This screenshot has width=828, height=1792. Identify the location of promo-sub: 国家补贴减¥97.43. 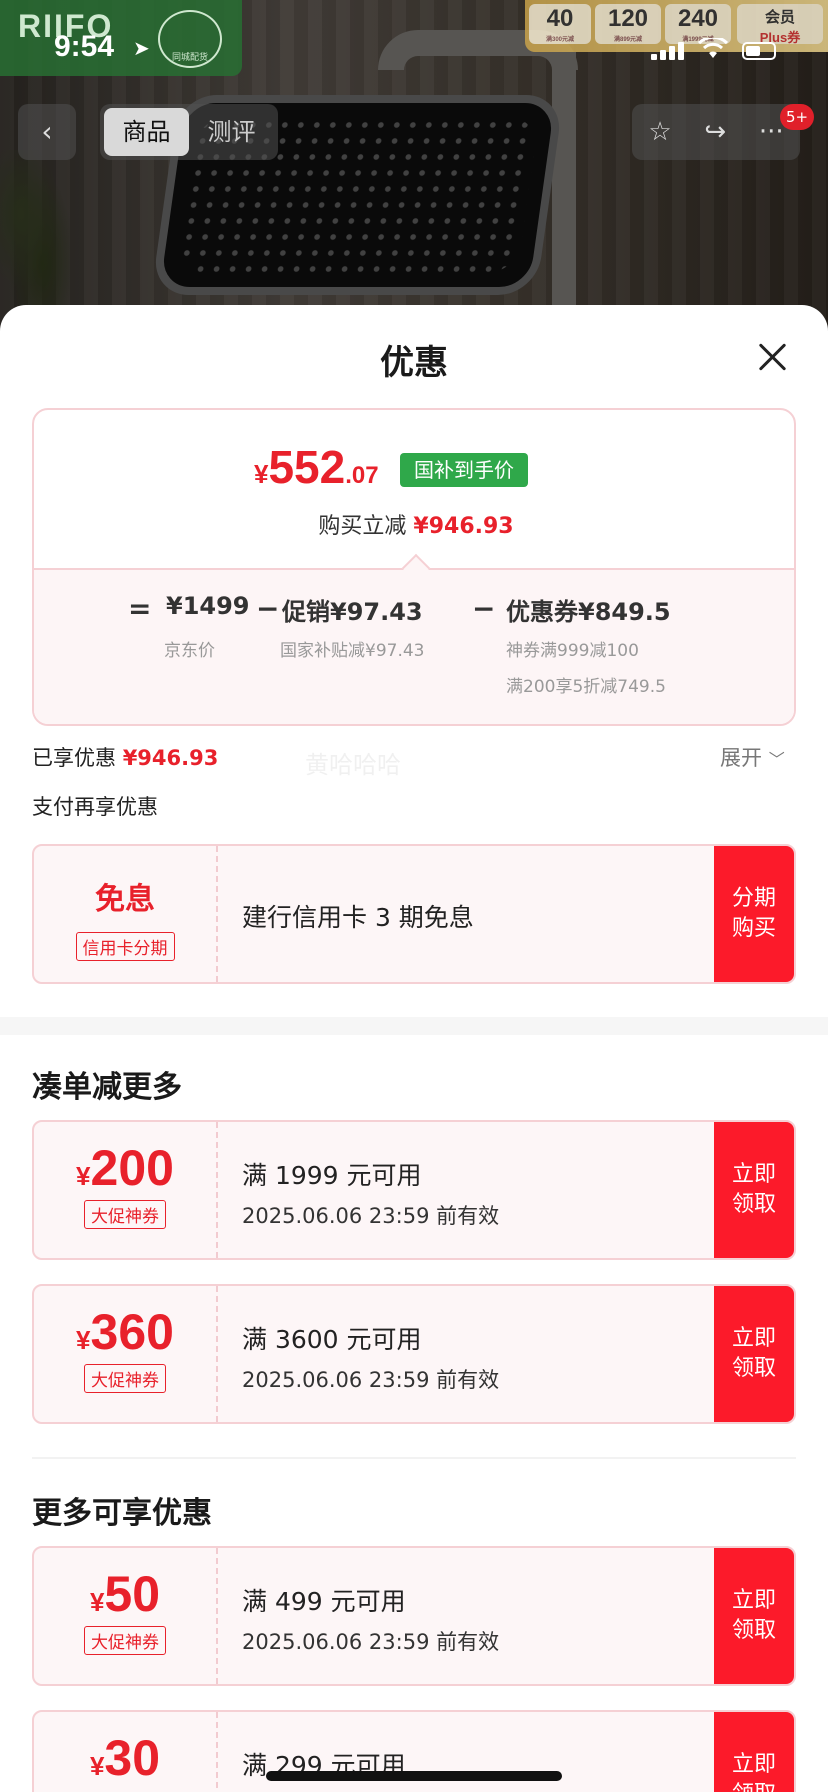
(352, 651).